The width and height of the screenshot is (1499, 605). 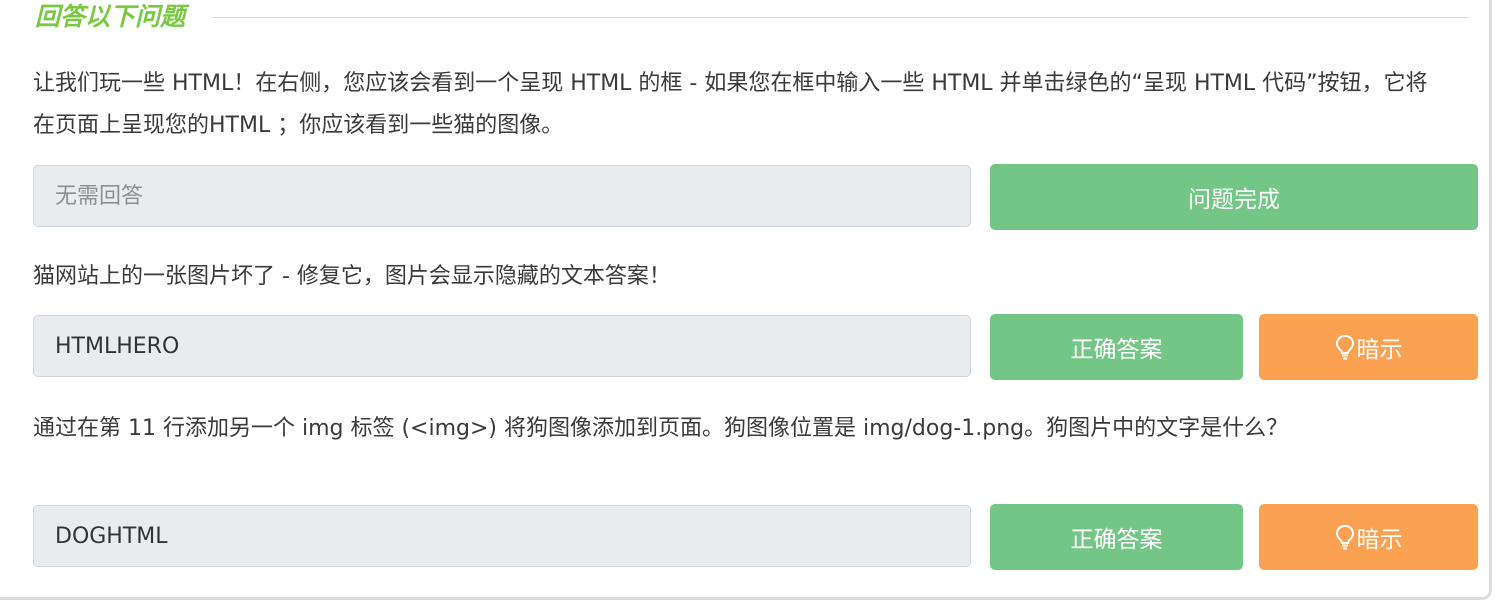 I want to click on question-2-text: 猫网站上的一张图片坏了 - 修复它，图片会显示隐藏的文本答案！, so click(x=352, y=276).